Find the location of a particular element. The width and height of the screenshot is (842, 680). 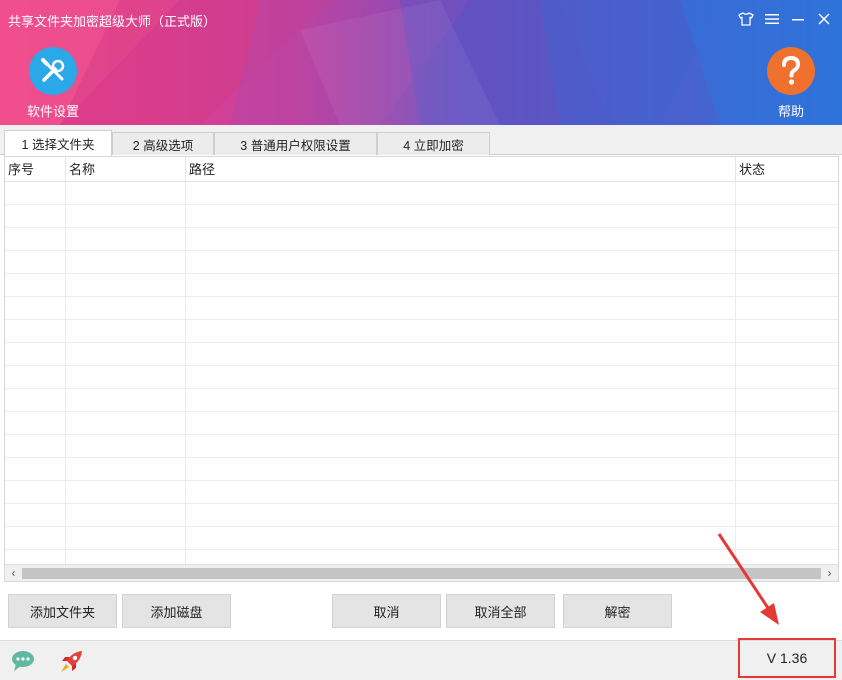

rocket-icon is located at coordinates (72, 663).